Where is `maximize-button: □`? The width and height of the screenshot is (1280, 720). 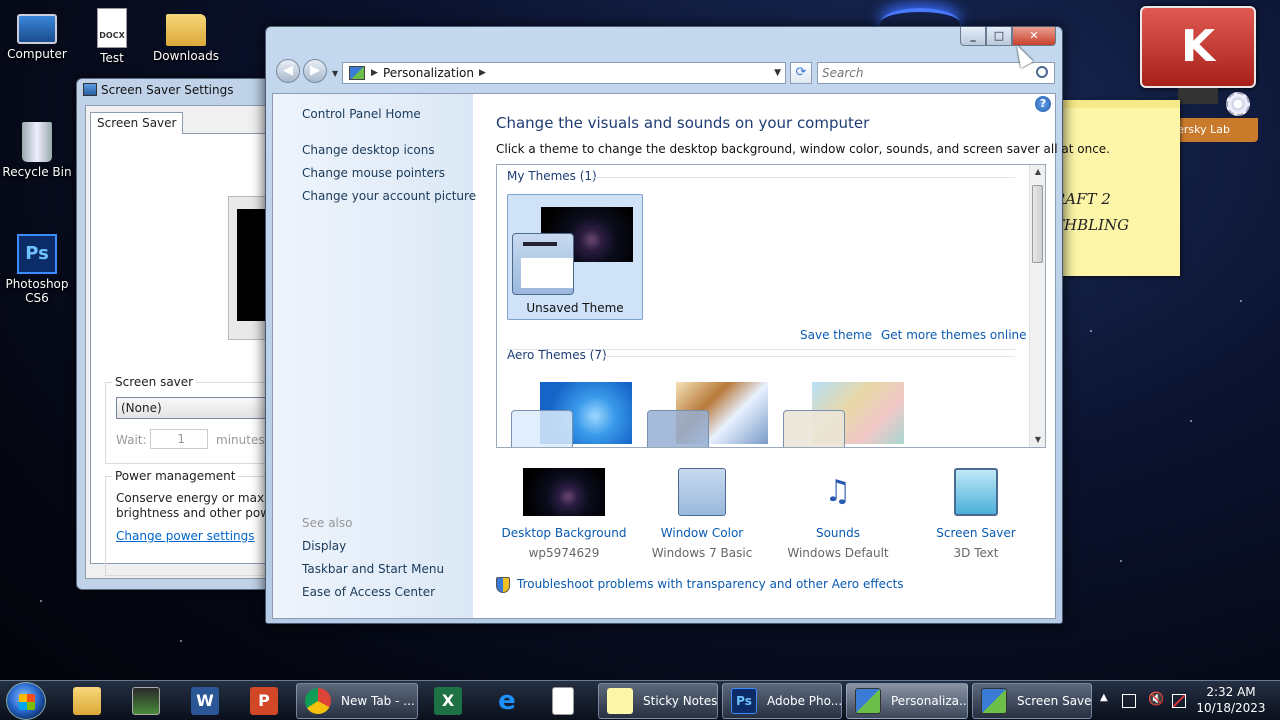 maximize-button: □ is located at coordinates (999, 36).